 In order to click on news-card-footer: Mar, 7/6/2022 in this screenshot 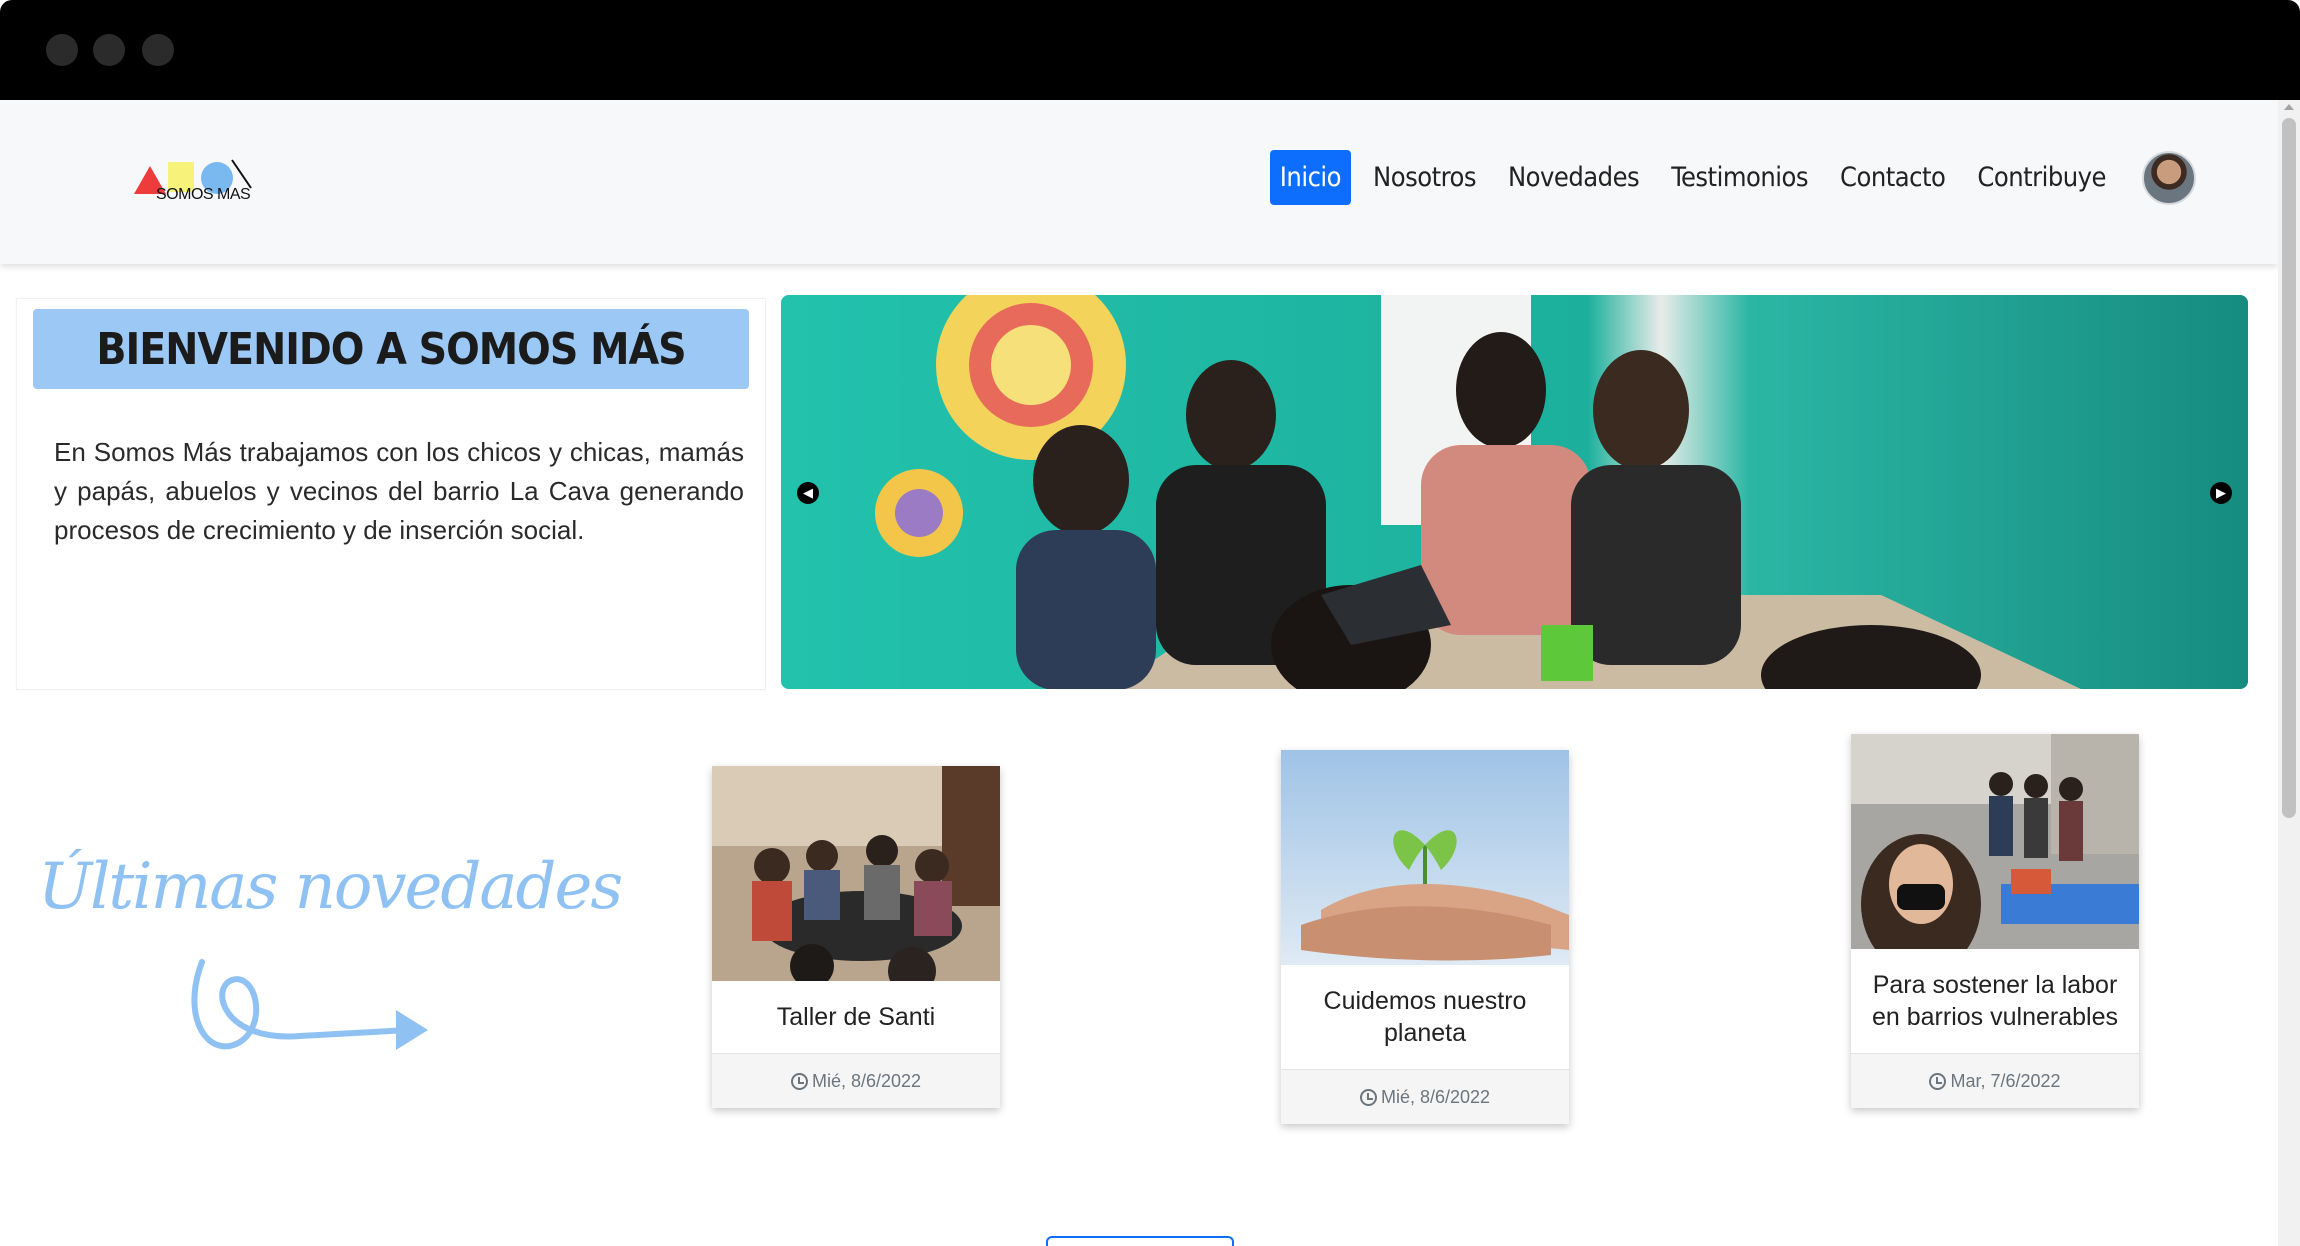, I will do `click(1995, 1080)`.